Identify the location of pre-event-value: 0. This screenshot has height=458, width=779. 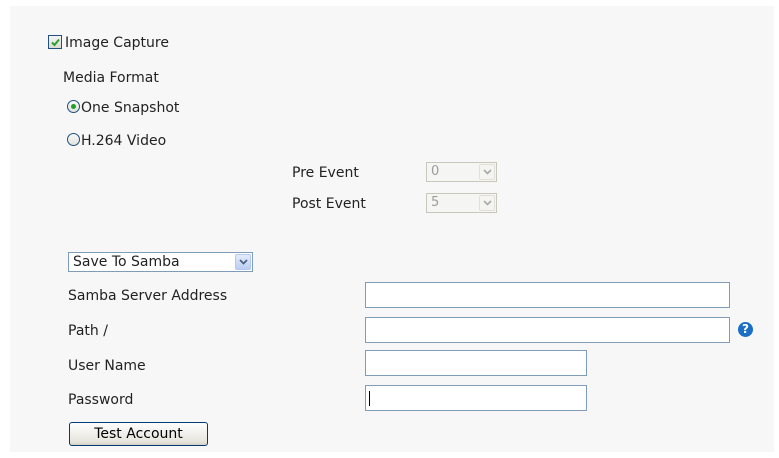
(435, 171).